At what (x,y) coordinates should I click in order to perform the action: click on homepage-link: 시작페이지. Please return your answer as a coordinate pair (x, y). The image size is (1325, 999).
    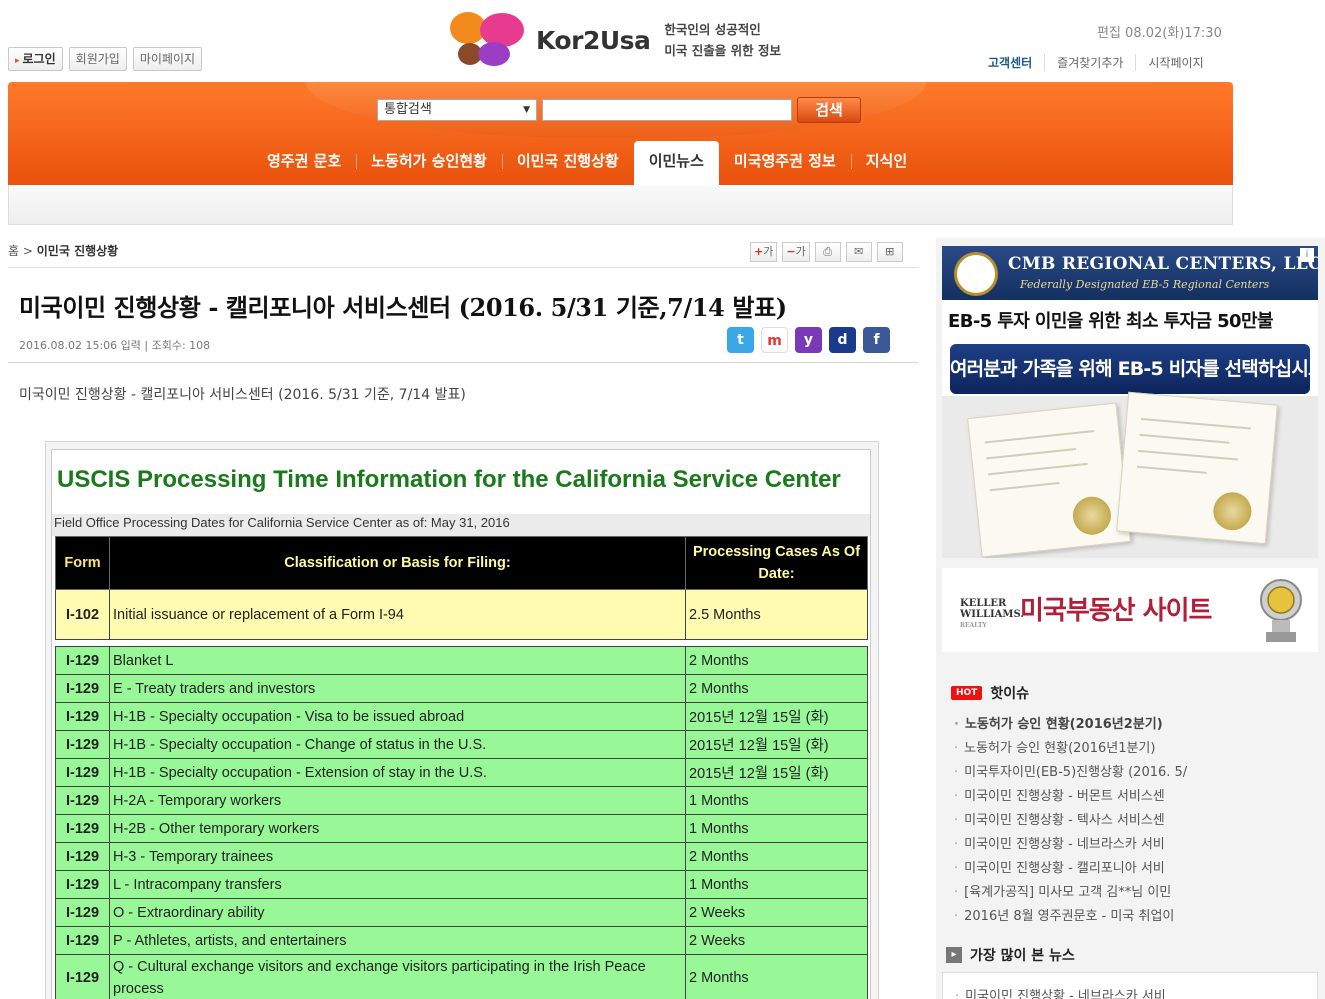
    Looking at the image, I should click on (1175, 62).